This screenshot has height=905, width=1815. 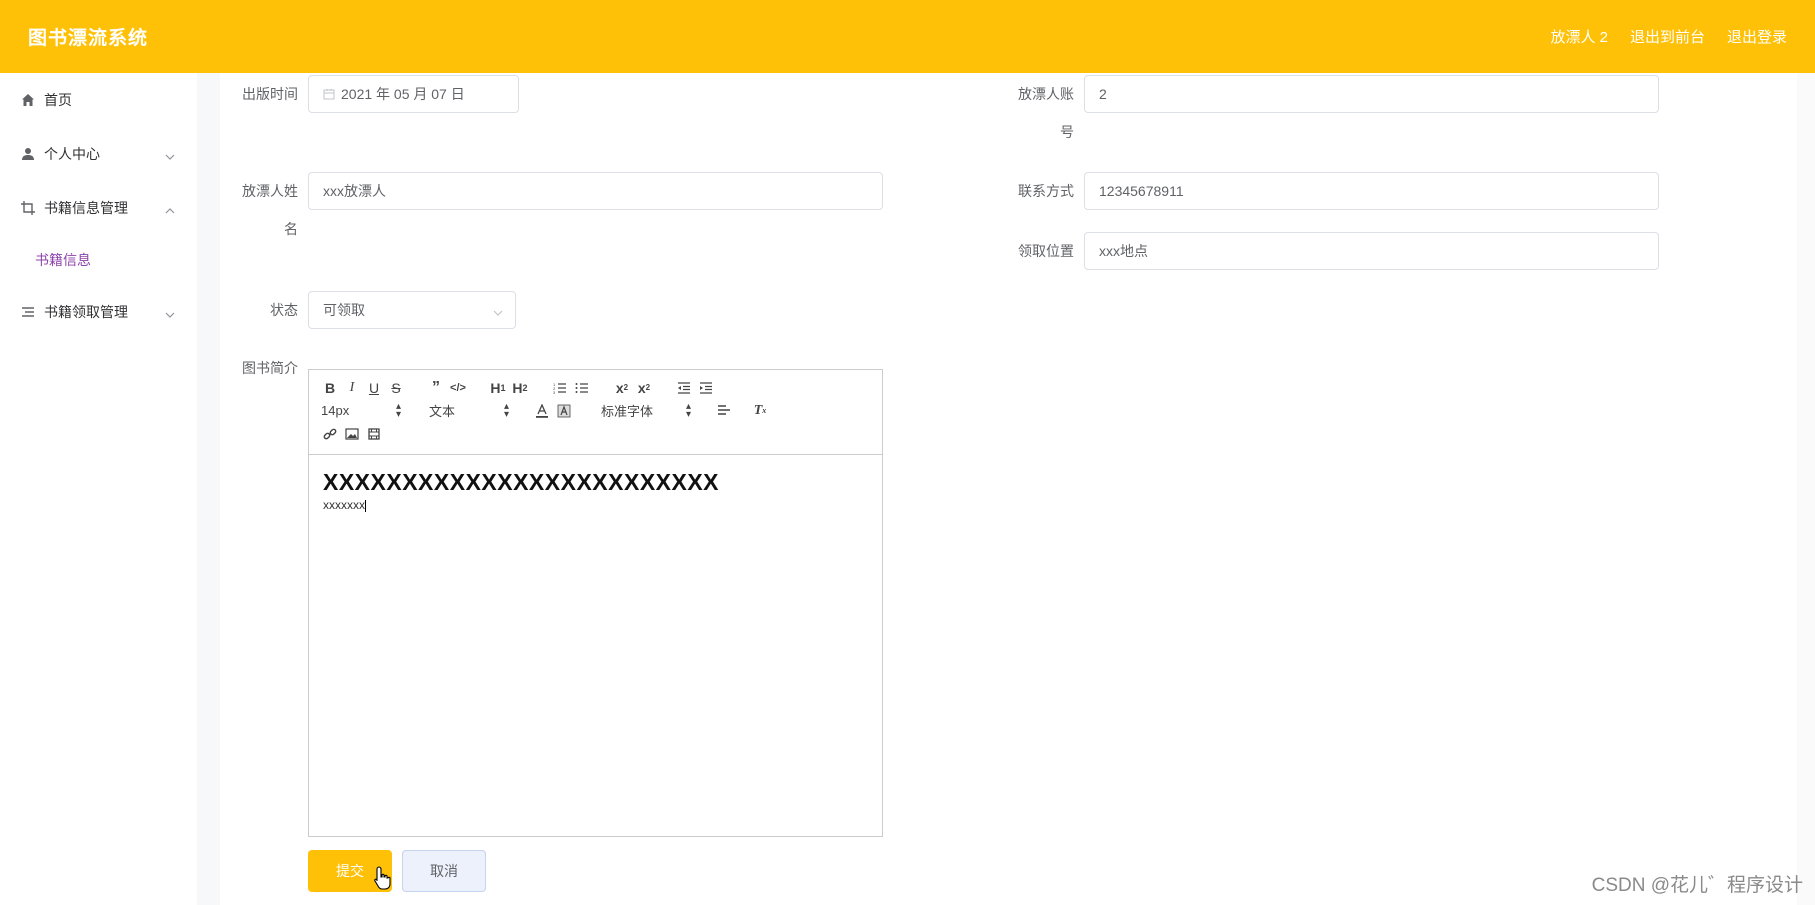 I want to click on sidebar-item-profile: 个人中心, so click(x=98, y=154).